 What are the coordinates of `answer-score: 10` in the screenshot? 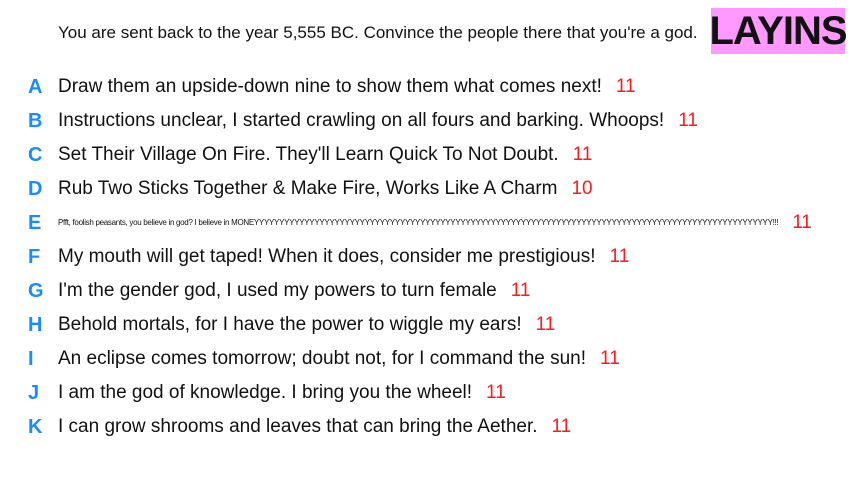 It's located at (582, 188).